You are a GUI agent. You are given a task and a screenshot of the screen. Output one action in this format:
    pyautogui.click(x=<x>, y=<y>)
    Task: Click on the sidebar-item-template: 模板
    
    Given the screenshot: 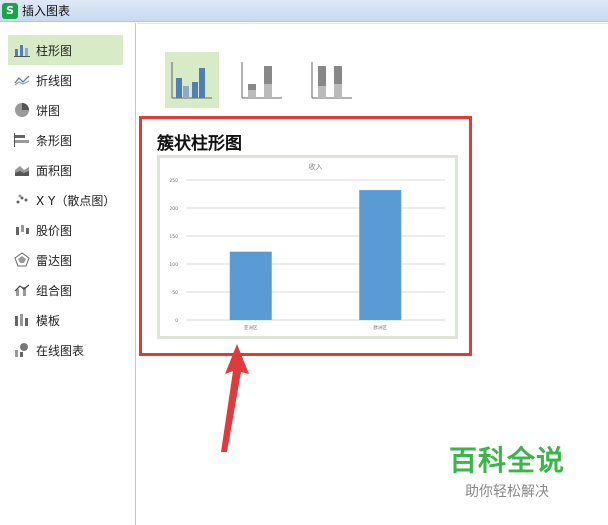 What is the action you would take?
    pyautogui.click(x=67, y=320)
    